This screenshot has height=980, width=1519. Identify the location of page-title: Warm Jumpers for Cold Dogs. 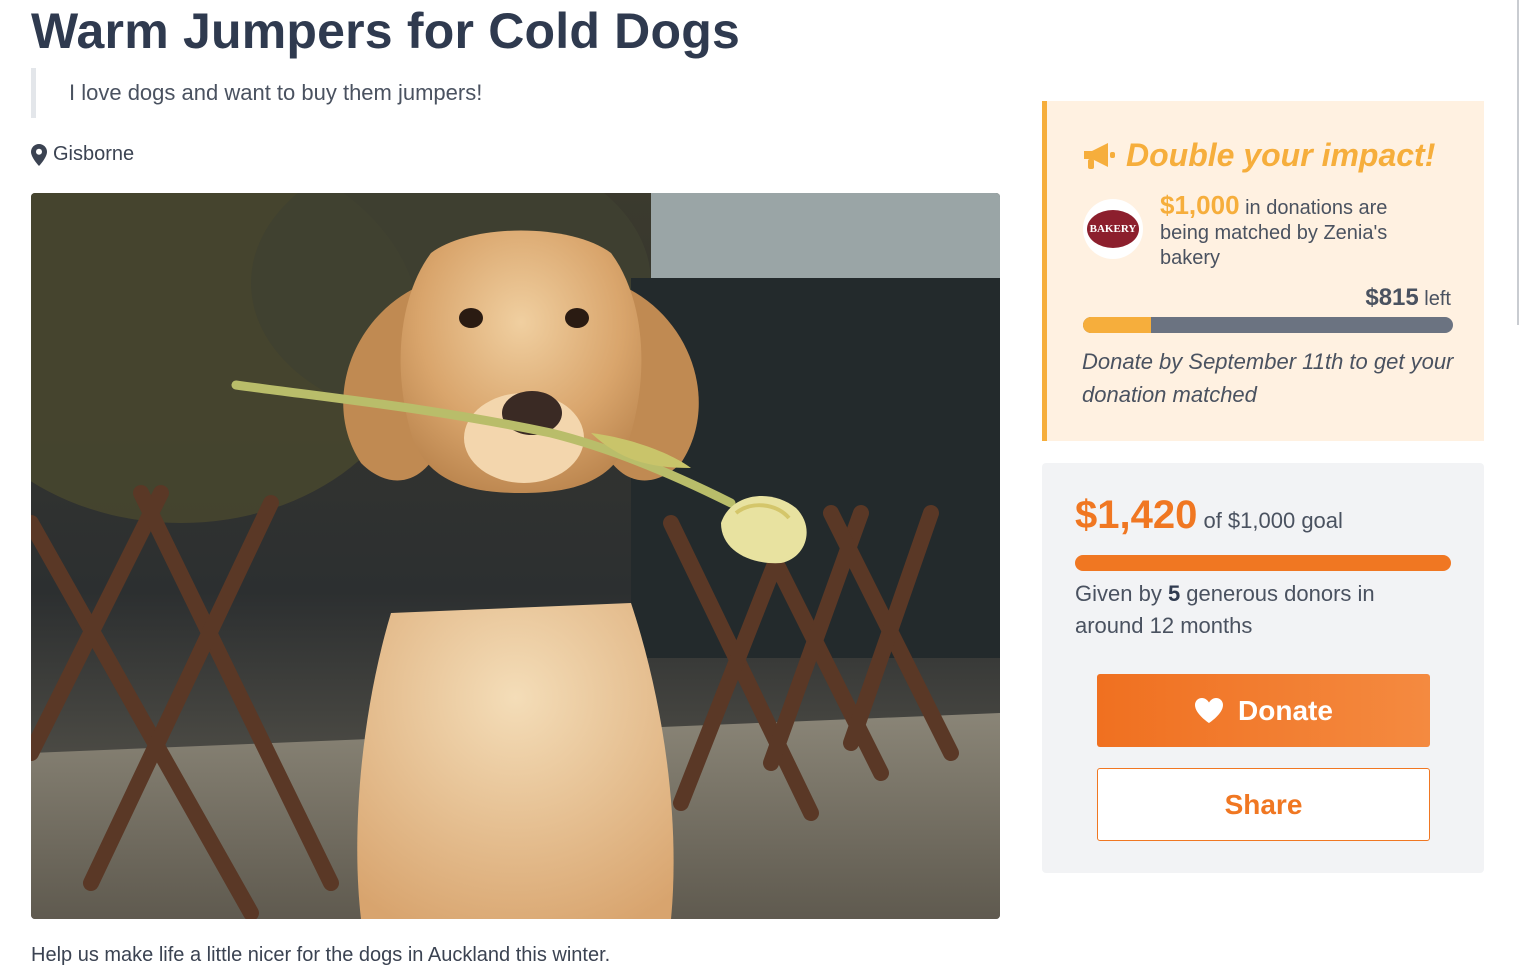
(385, 31).